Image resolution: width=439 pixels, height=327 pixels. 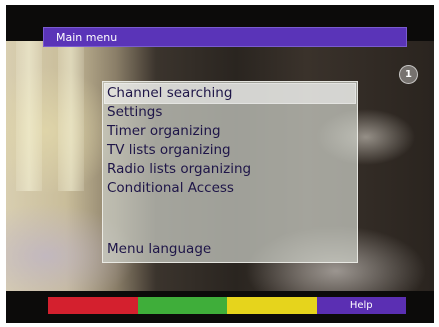 I want to click on menu-item-channel-searching: Channel searching, so click(x=230, y=93).